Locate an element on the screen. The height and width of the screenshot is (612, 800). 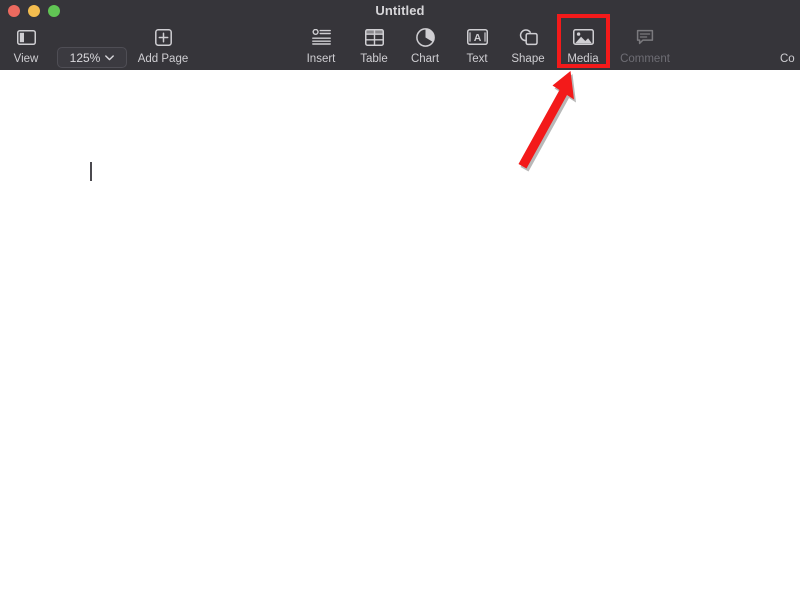
zoom-level-value: 125% is located at coordinates (85, 57).